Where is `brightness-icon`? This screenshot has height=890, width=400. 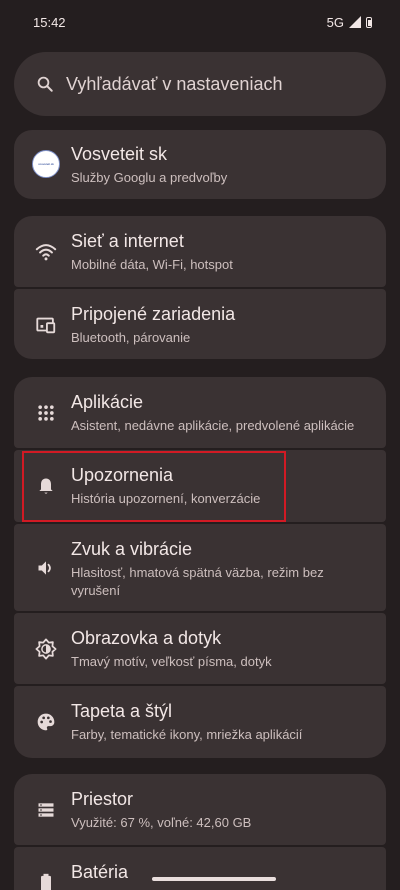
brightness-icon is located at coordinates (46, 649).